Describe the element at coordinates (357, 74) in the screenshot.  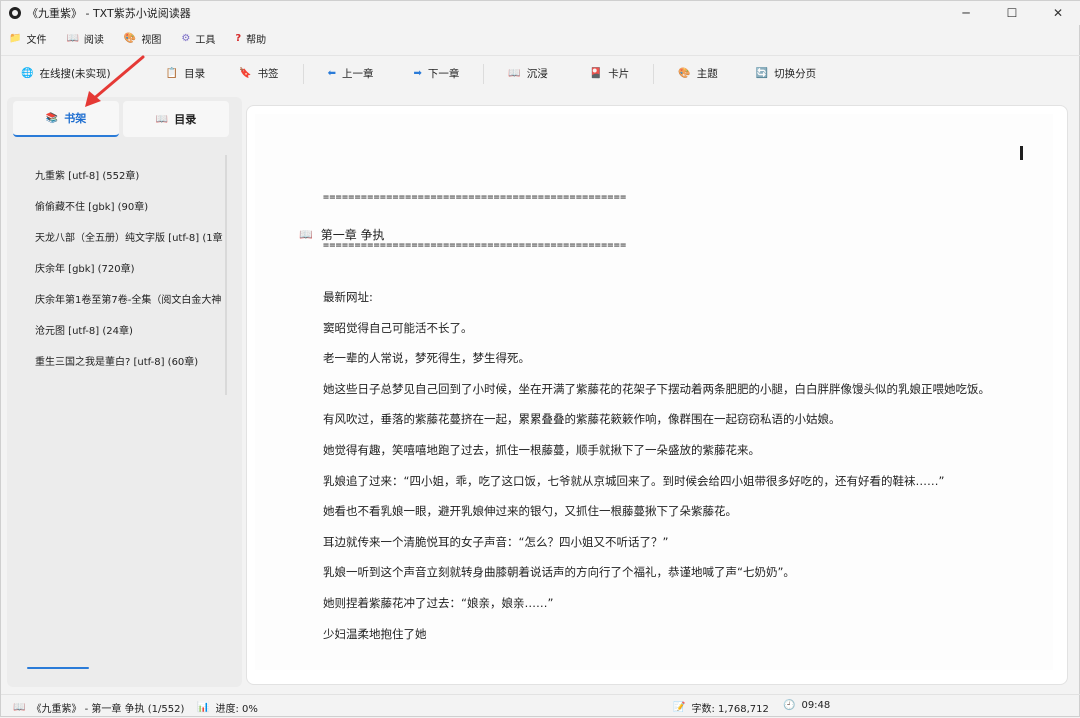
I see `prev-chapter-label: 上一章` at that location.